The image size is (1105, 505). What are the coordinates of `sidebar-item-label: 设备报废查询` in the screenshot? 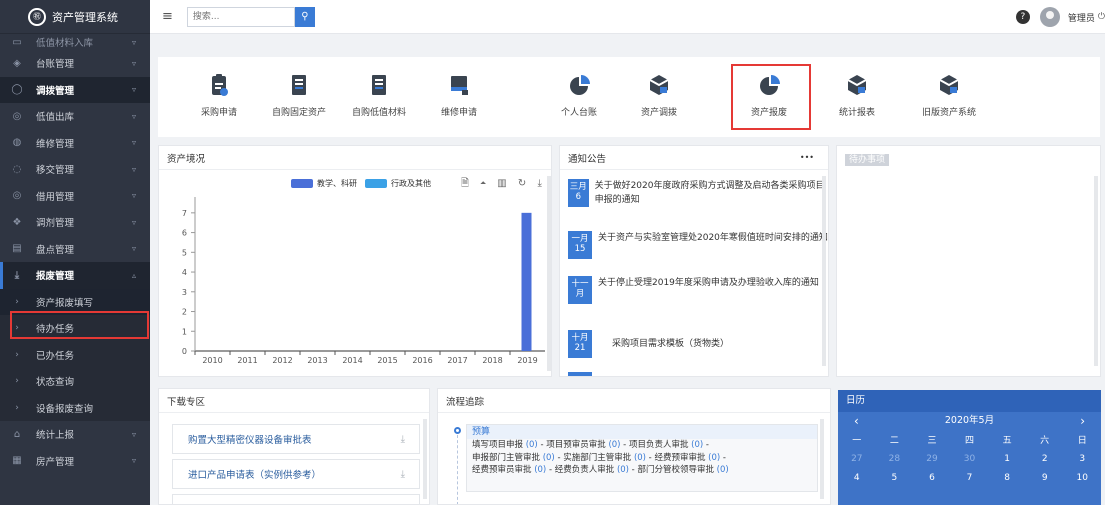 It's located at (65, 409).